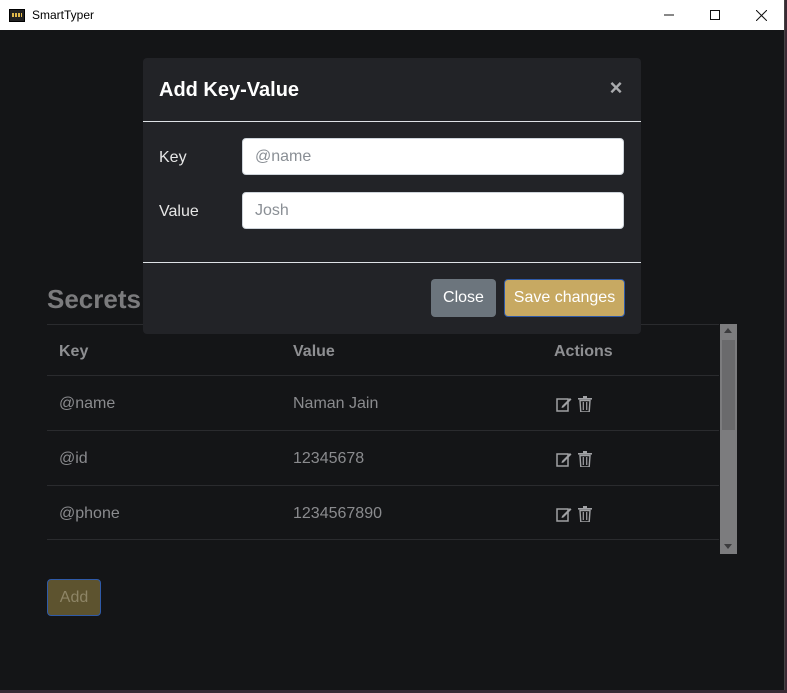  I want to click on maximize-icon, so click(715, 15).